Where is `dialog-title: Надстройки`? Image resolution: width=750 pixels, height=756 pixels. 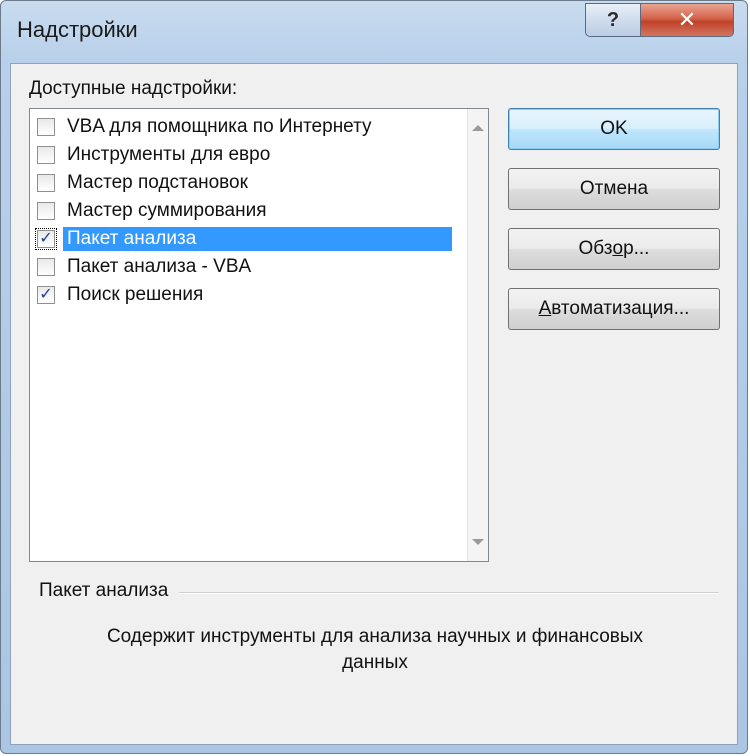 dialog-title: Надстройки is located at coordinates (77, 29).